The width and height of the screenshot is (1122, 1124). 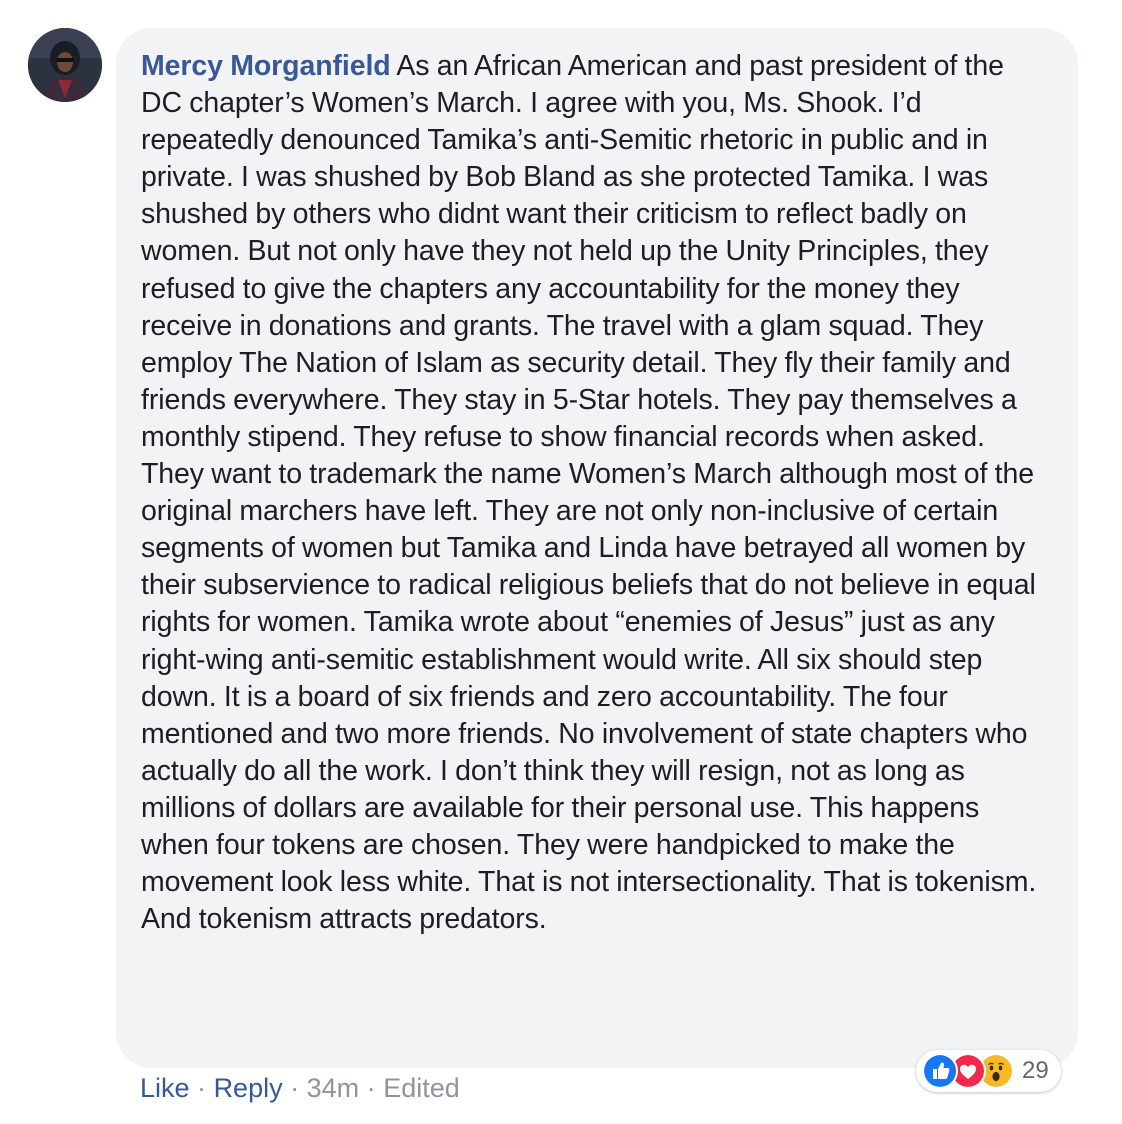 I want to click on comment-actions: Like · Reply · 34m · Edited, so click(x=300, y=1088).